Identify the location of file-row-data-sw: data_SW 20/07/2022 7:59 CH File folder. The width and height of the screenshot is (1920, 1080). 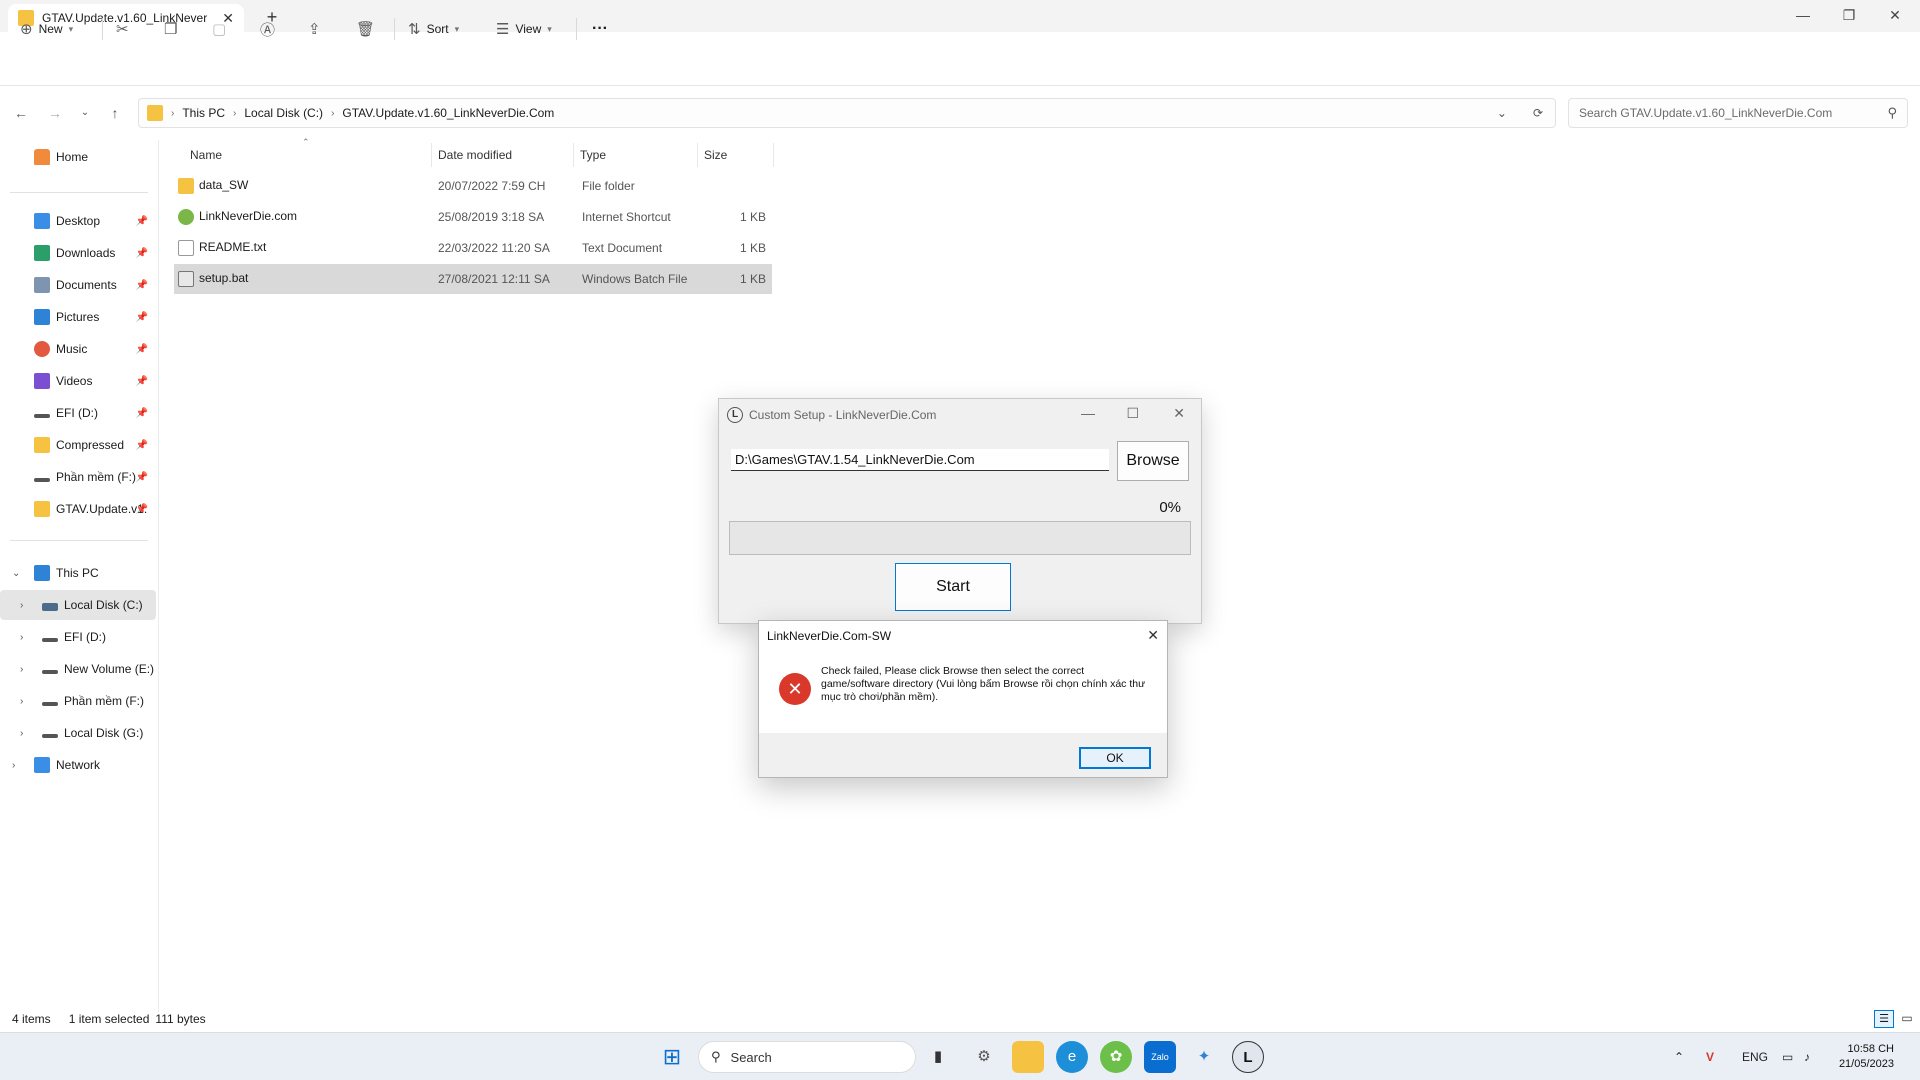
(473, 186).